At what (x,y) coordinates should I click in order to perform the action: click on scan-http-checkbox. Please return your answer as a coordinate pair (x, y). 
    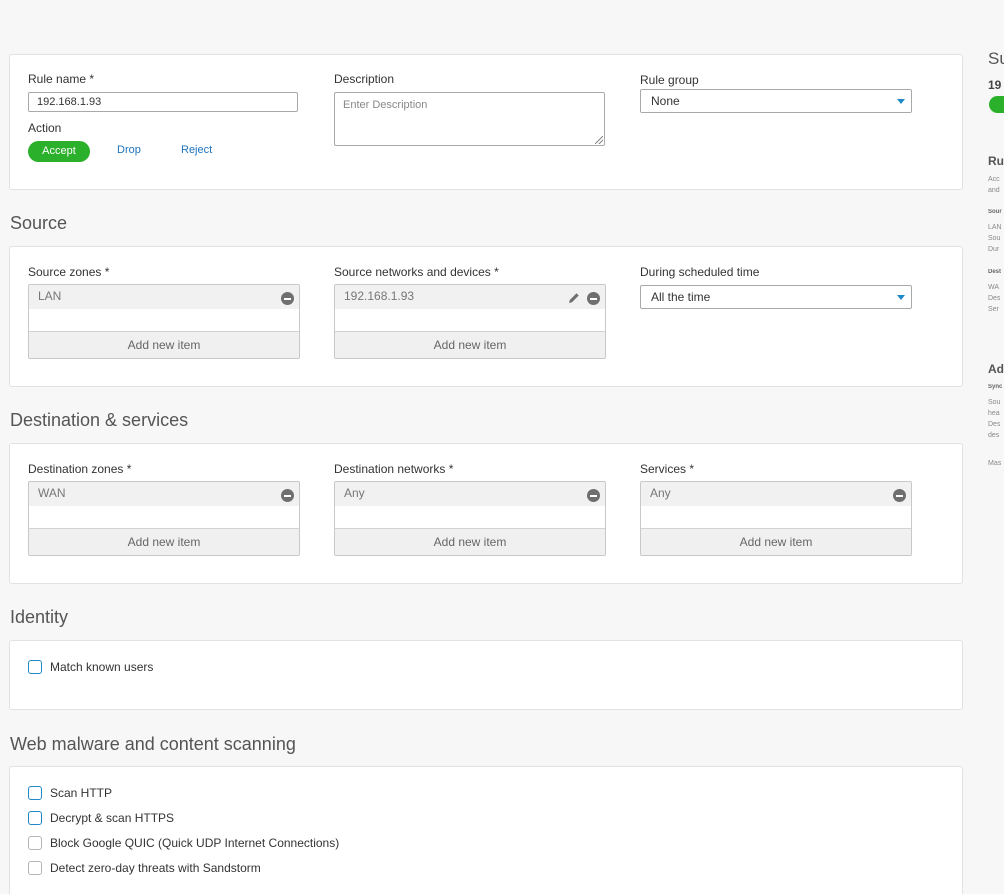
    Looking at the image, I should click on (35, 793).